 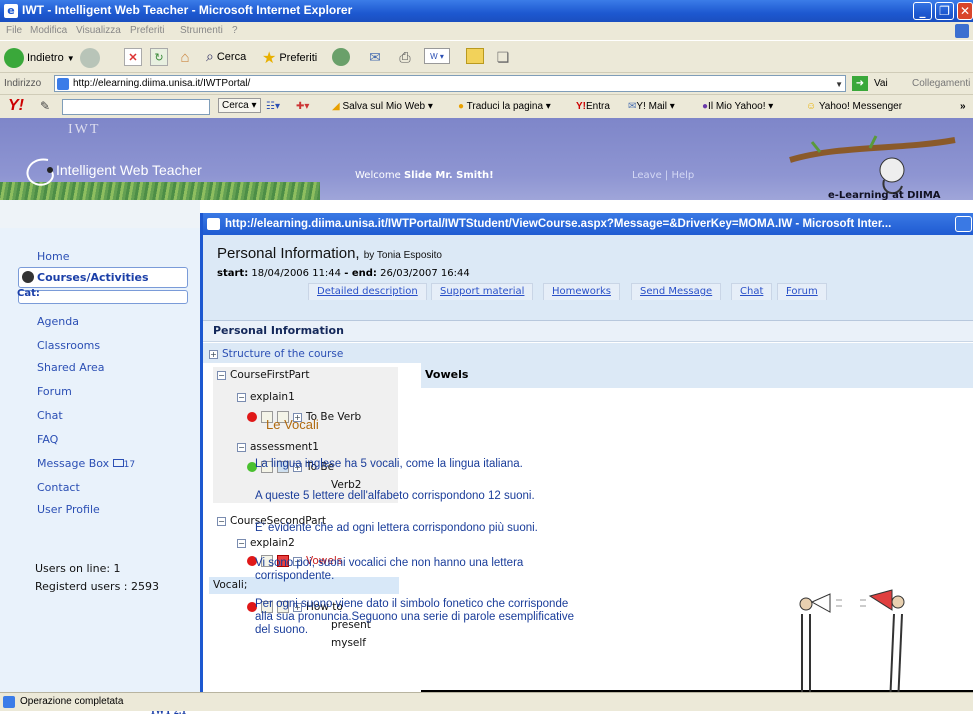 What do you see at coordinates (53, 256) in the screenshot?
I see `nav-home: Home` at bounding box center [53, 256].